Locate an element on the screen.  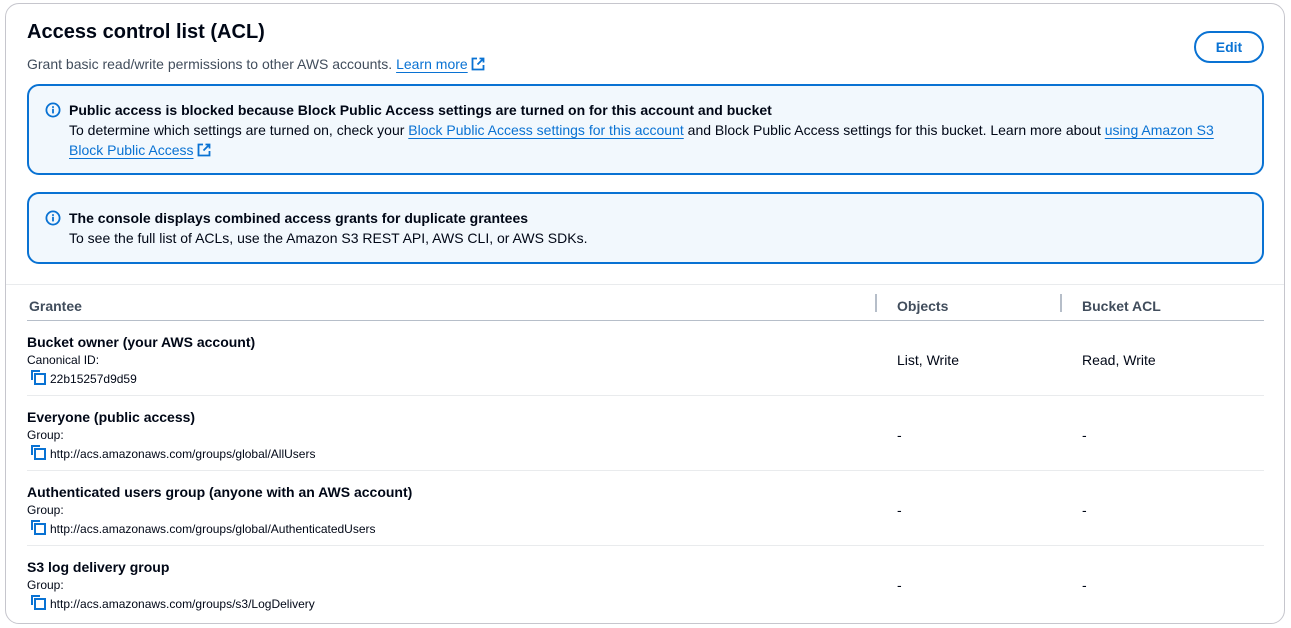
grantee-name: S3 log delivery group is located at coordinates (98, 567).